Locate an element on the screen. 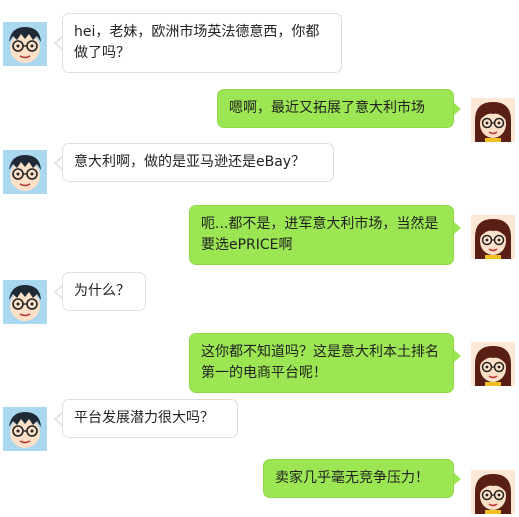 This screenshot has height=517, width=519. chat-message-outgoing: 嗯啊，最近又拓展了意大利市场 is located at coordinates (335, 108).